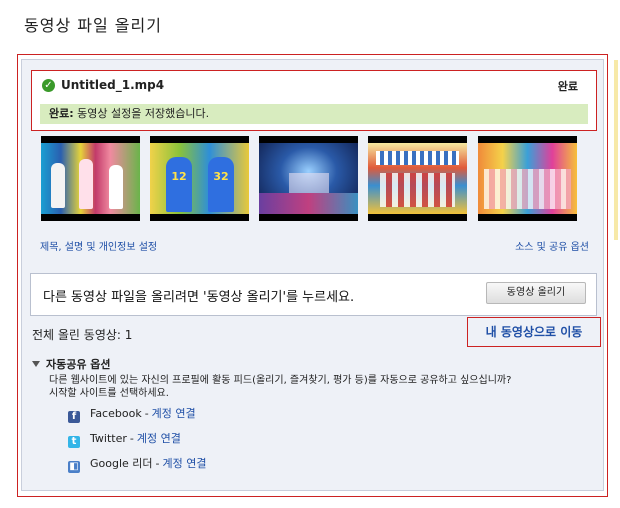 The height and width of the screenshot is (508, 620). Describe the element at coordinates (314, 100) in the screenshot. I see `upload-file-box: ✓ Untitled_1.mp4 완료 완료: 동영상 설정을 저장했습니다.` at that location.